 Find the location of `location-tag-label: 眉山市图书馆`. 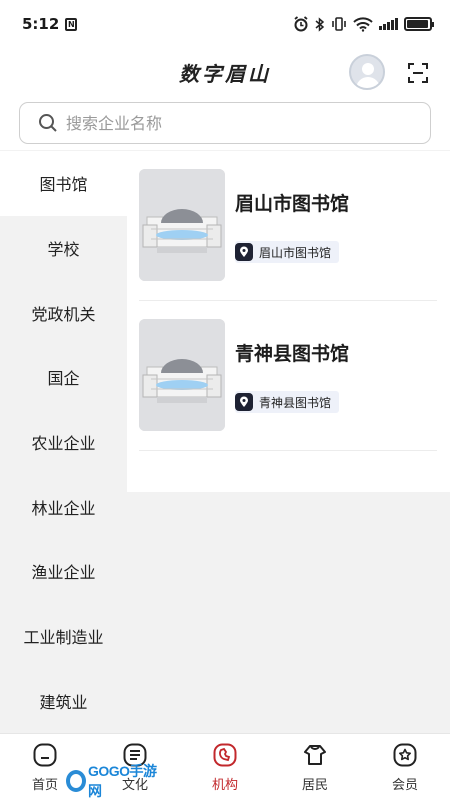

location-tag-label: 眉山市图书馆 is located at coordinates (295, 252).